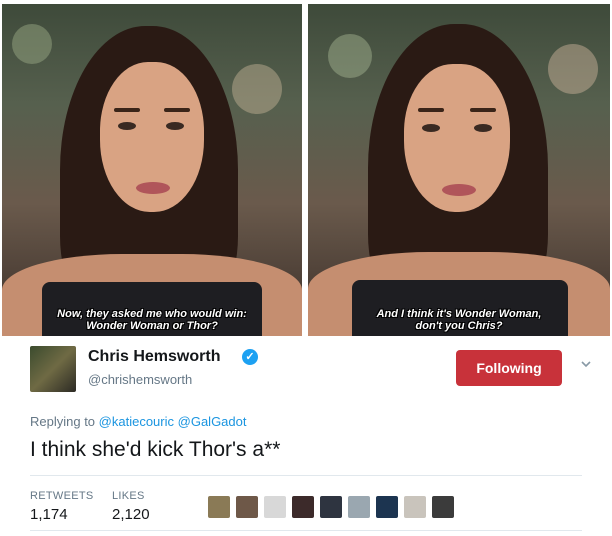 The height and width of the screenshot is (536, 612). What do you see at coordinates (212, 421) in the screenshot?
I see `mention-link: @GalGadot` at bounding box center [212, 421].